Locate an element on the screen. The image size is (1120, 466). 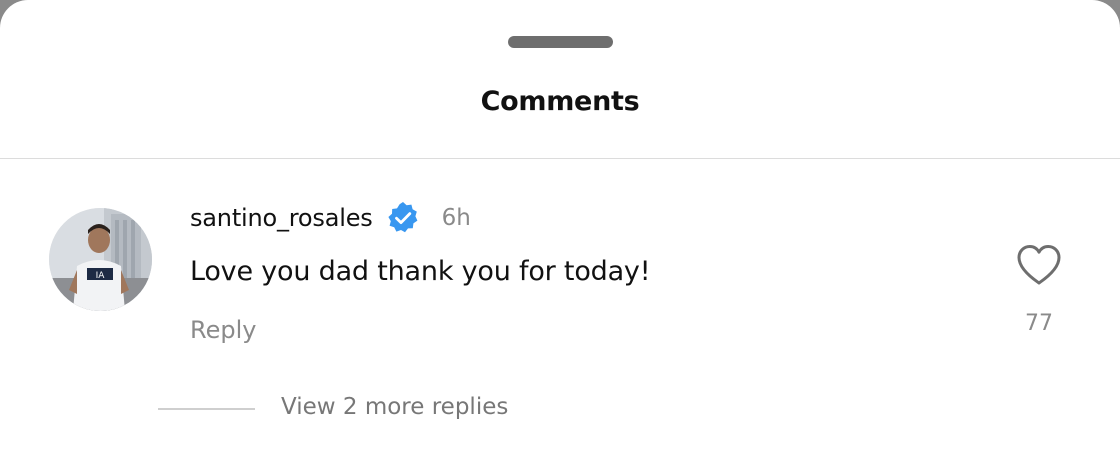
avatar-photo: IA is located at coordinates (100, 259).